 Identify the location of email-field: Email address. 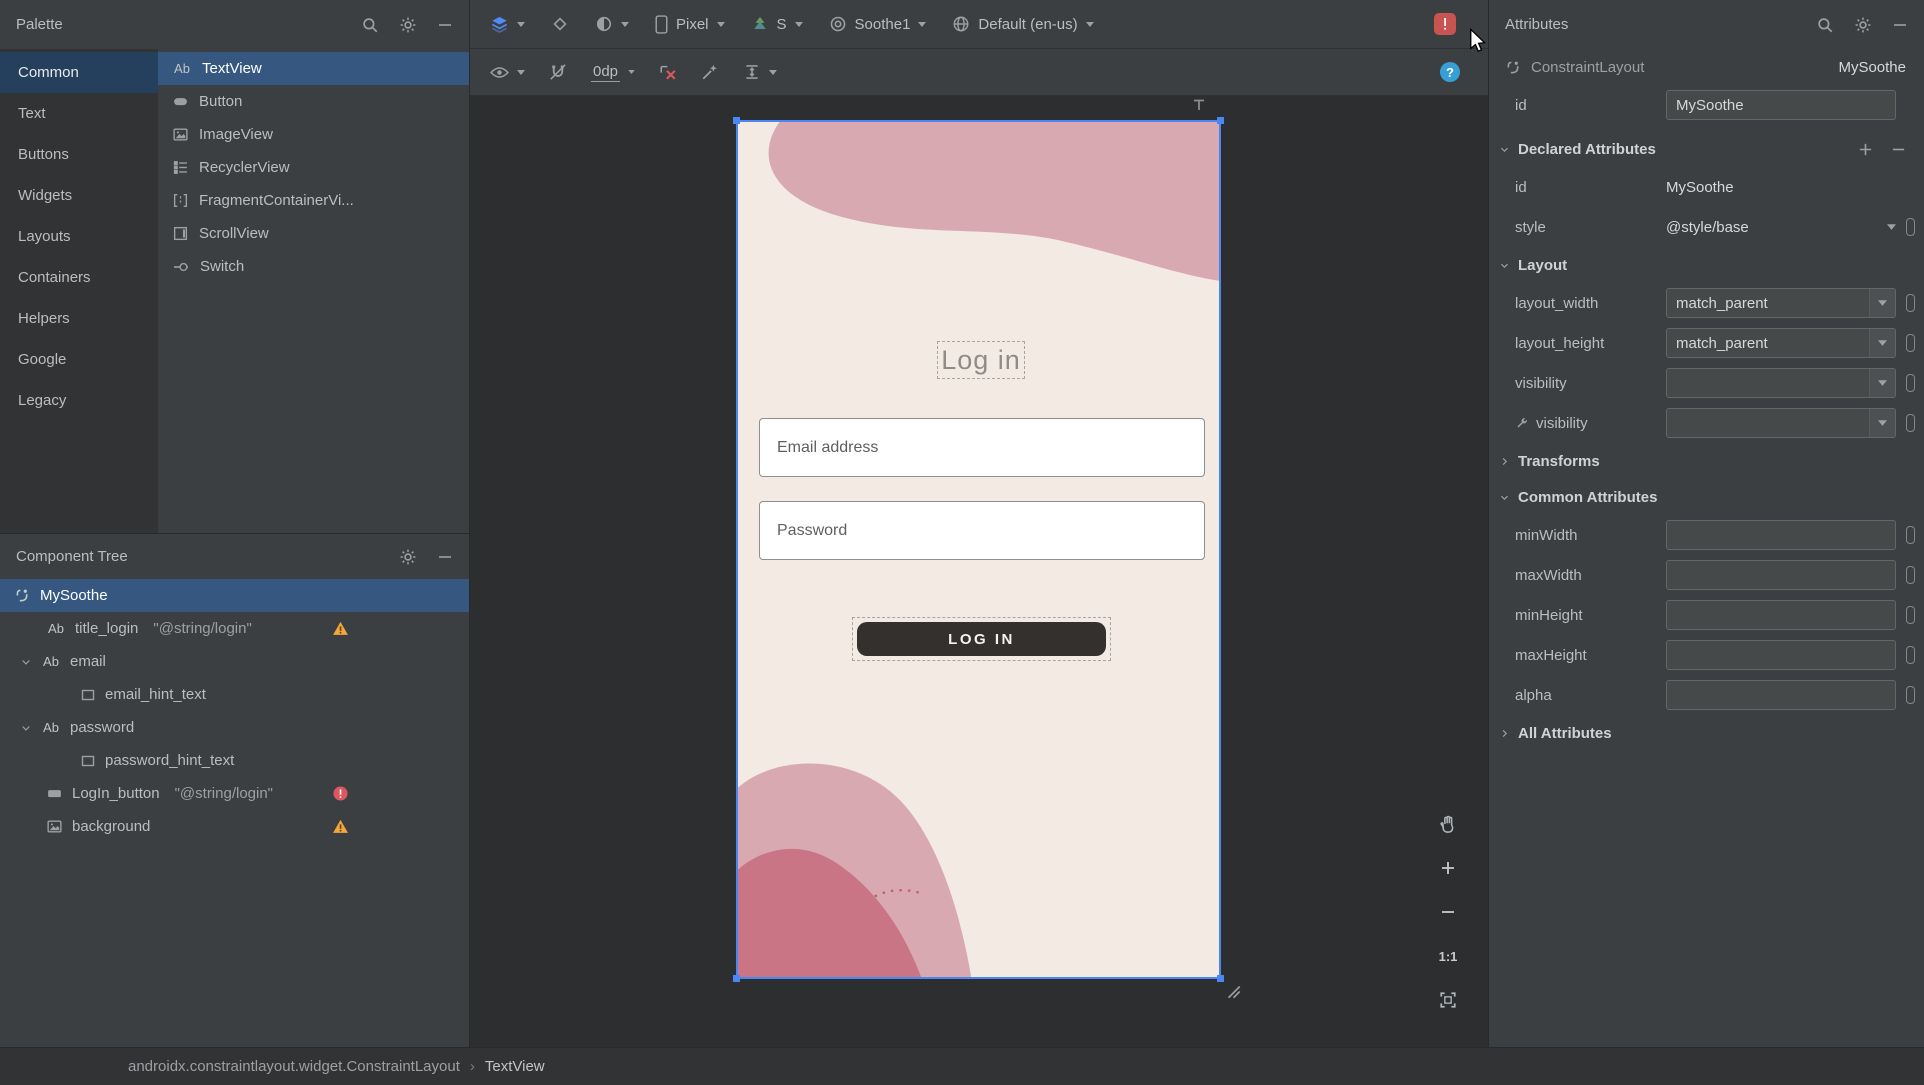
(982, 447).